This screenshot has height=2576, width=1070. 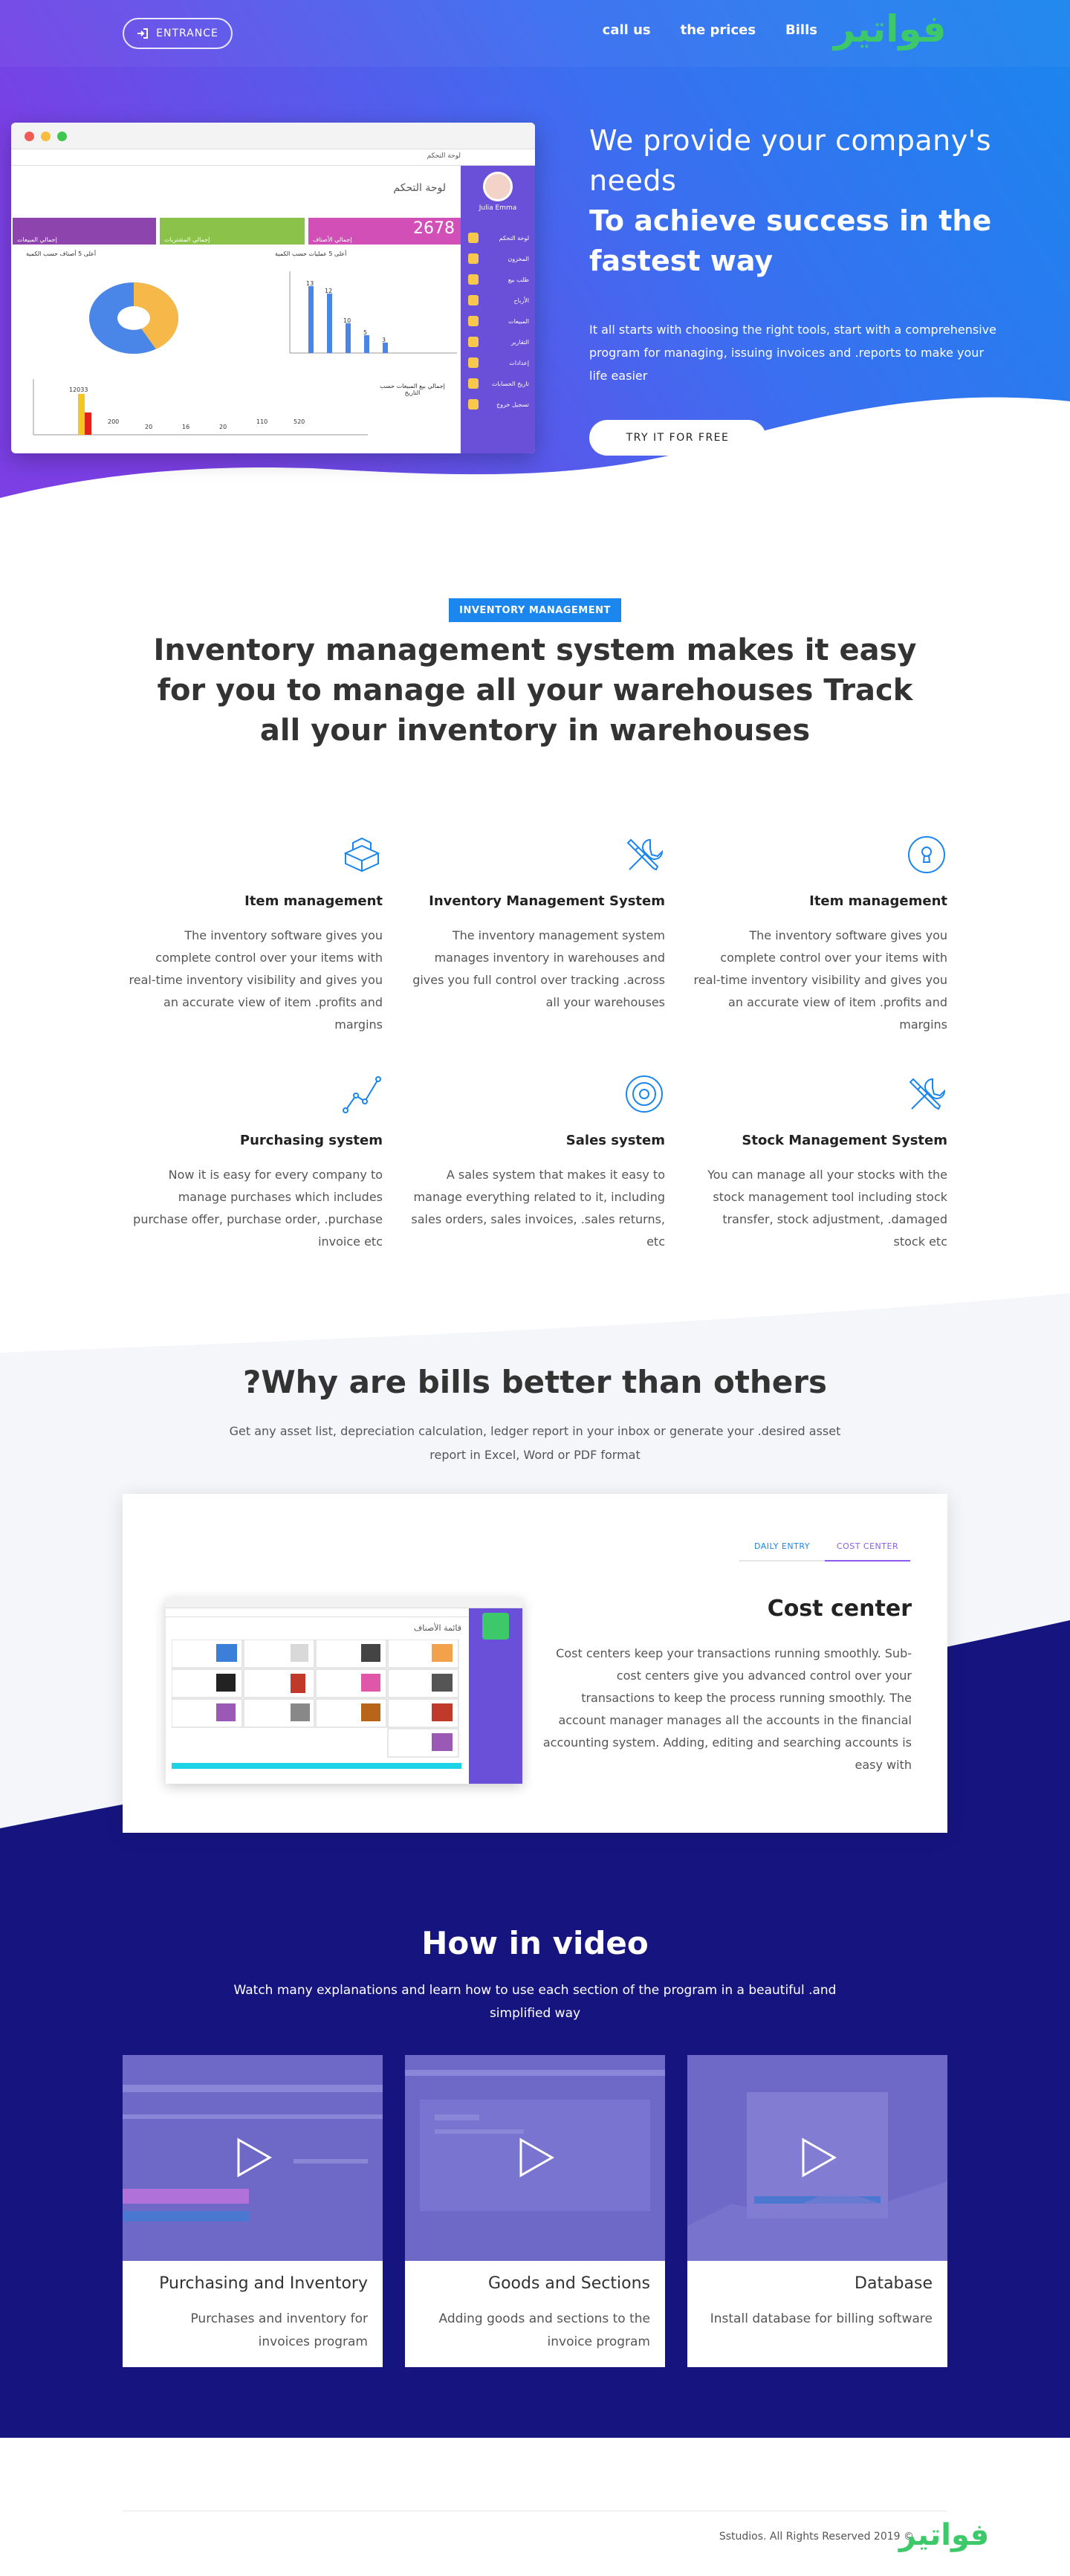 What do you see at coordinates (569, 2283) in the screenshot?
I see `video-card-title: Goods and Sections` at bounding box center [569, 2283].